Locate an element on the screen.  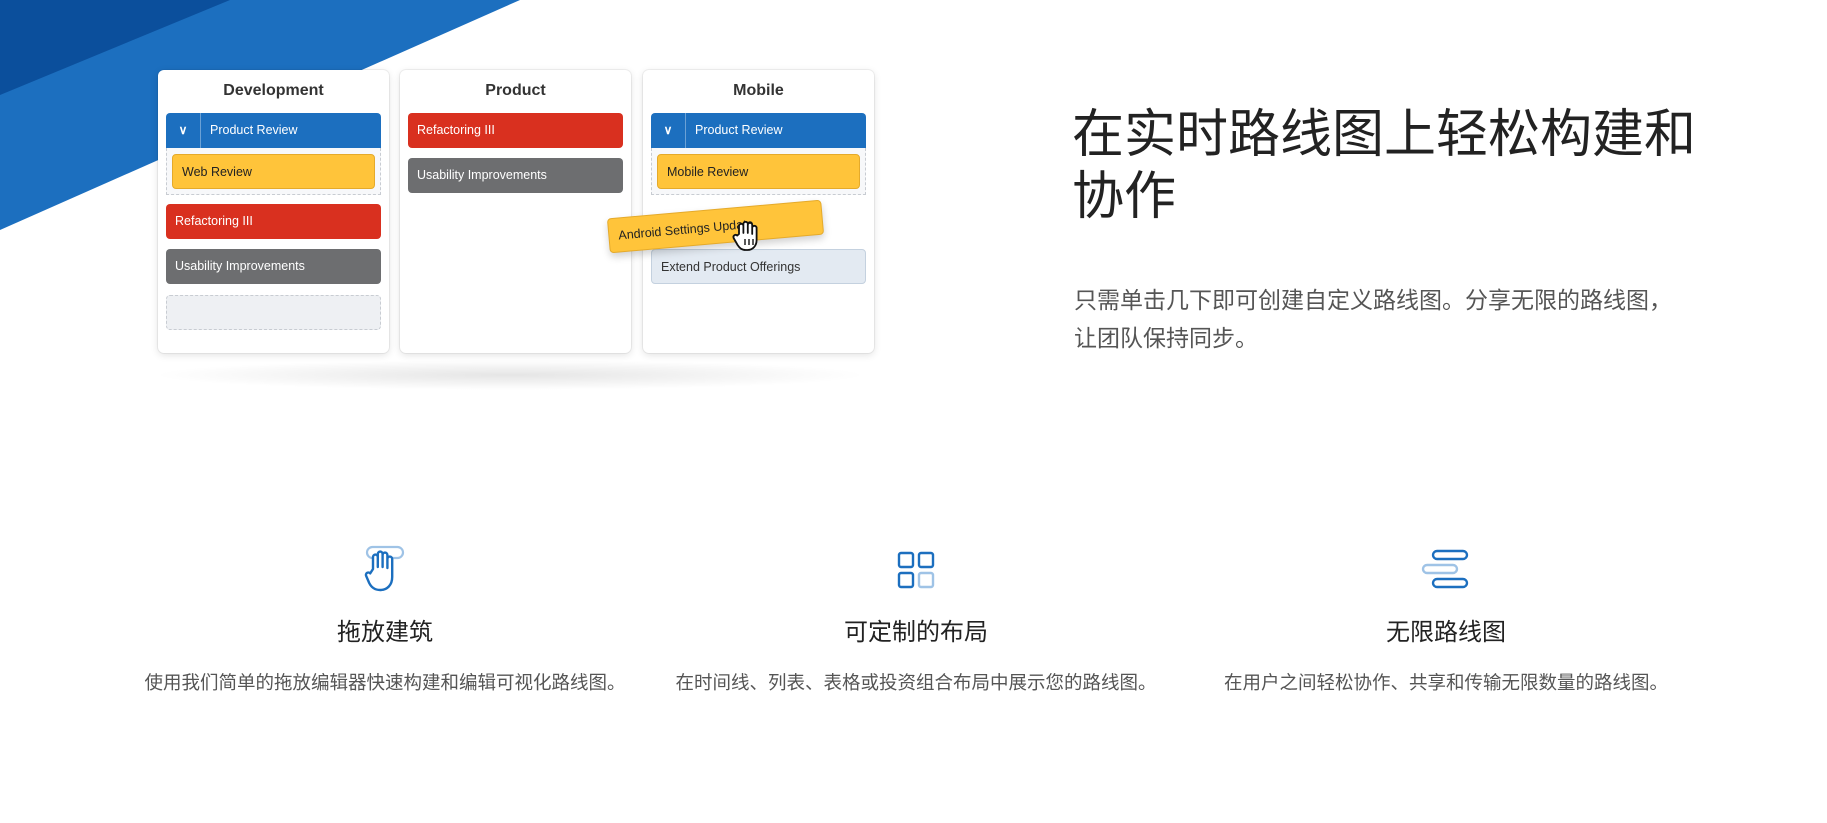
feature-unlimited-roadmaps: 无限路线图 在用户之间轻松协作、共享和传输无限数量的路线图。 is located at coordinates (1446, 622).